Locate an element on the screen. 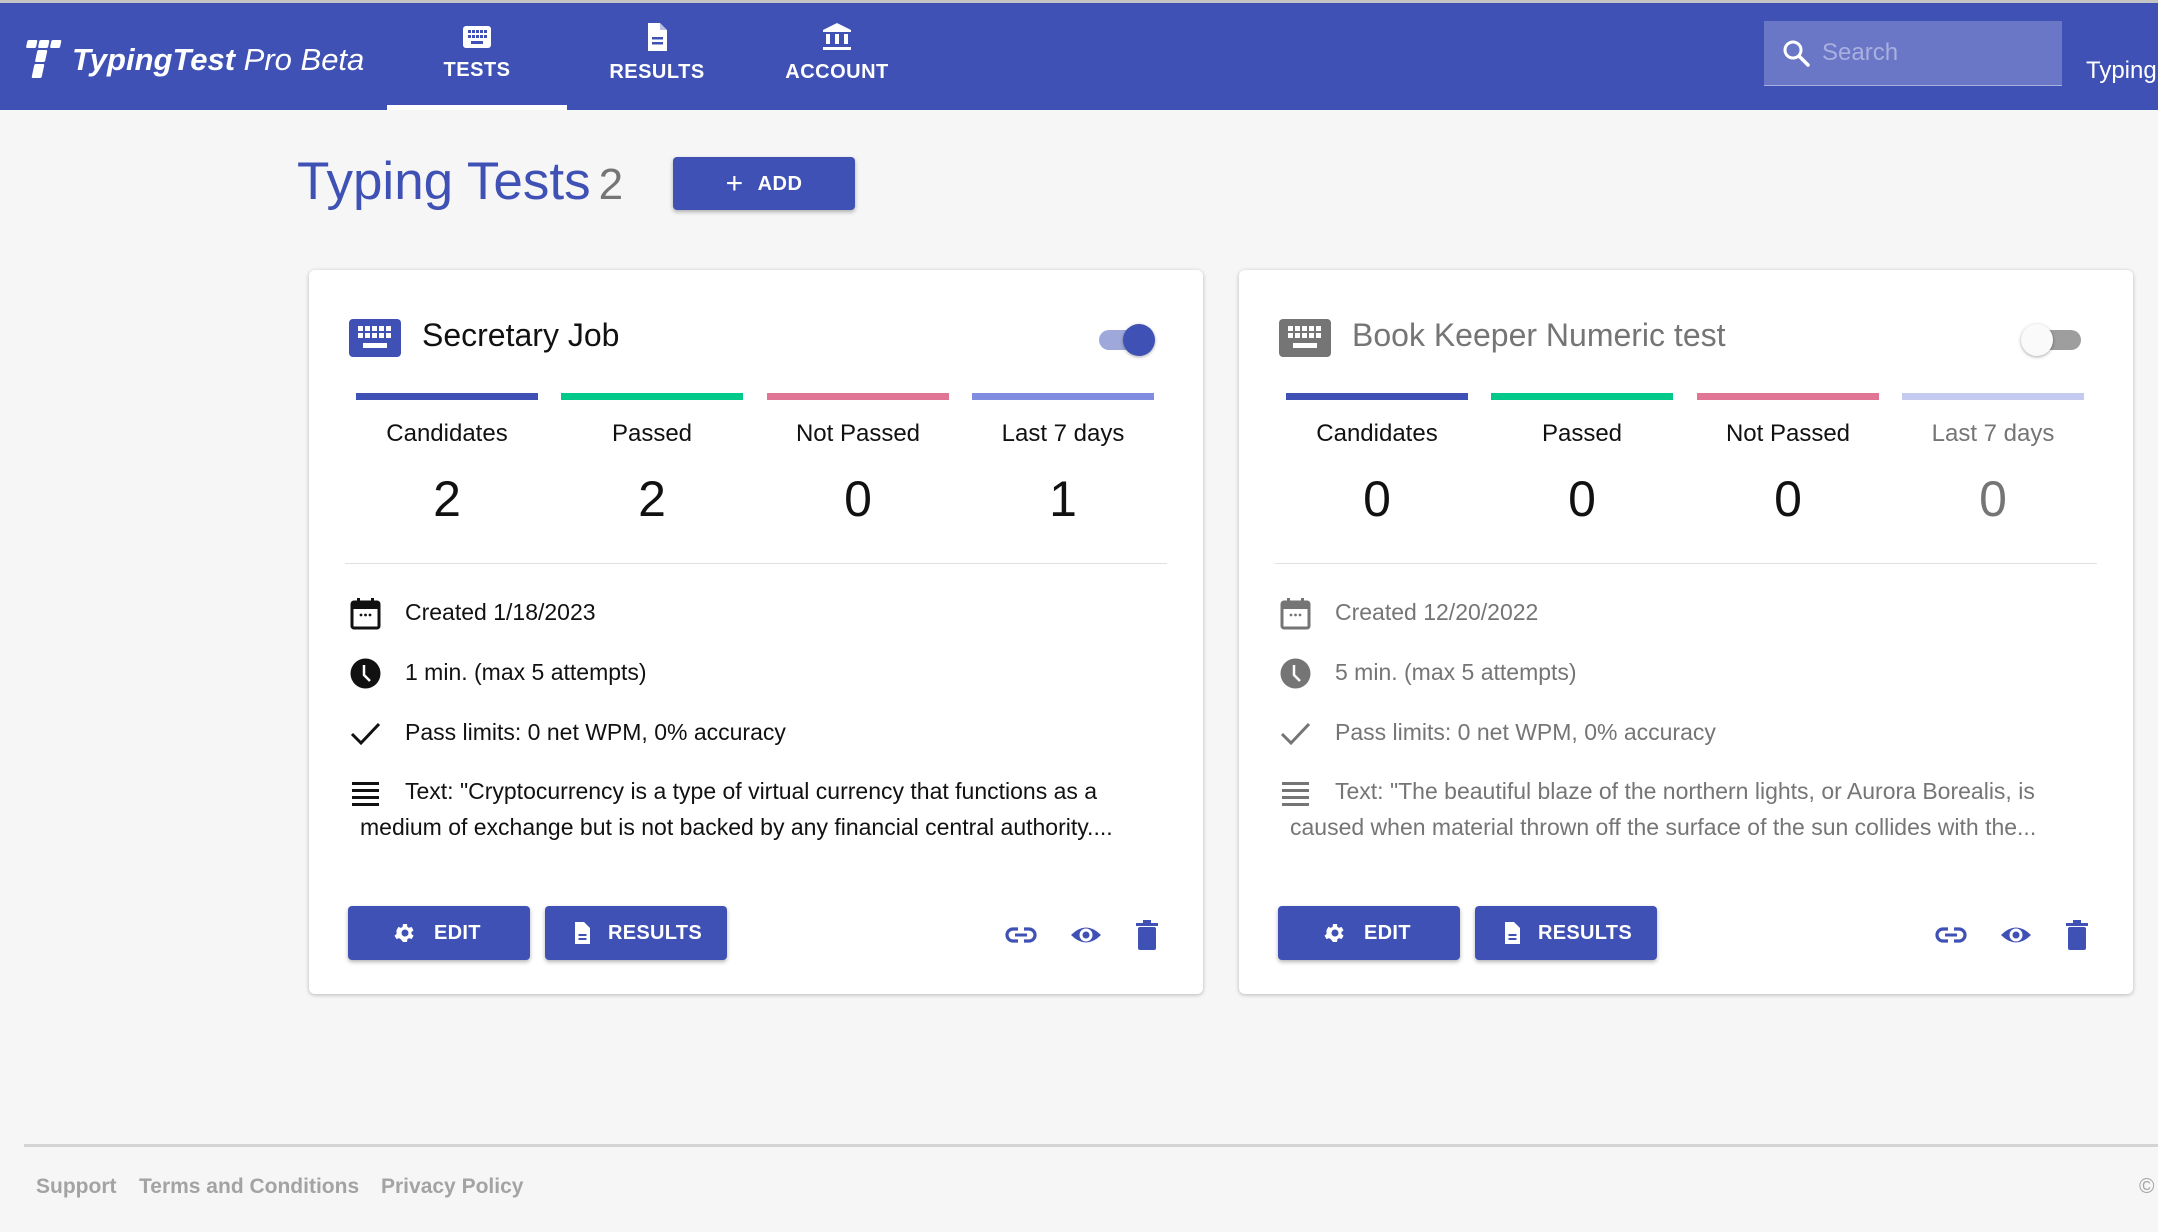 The height and width of the screenshot is (1232, 2158). footer-link-privacy: Privacy Policy is located at coordinates (452, 1187).